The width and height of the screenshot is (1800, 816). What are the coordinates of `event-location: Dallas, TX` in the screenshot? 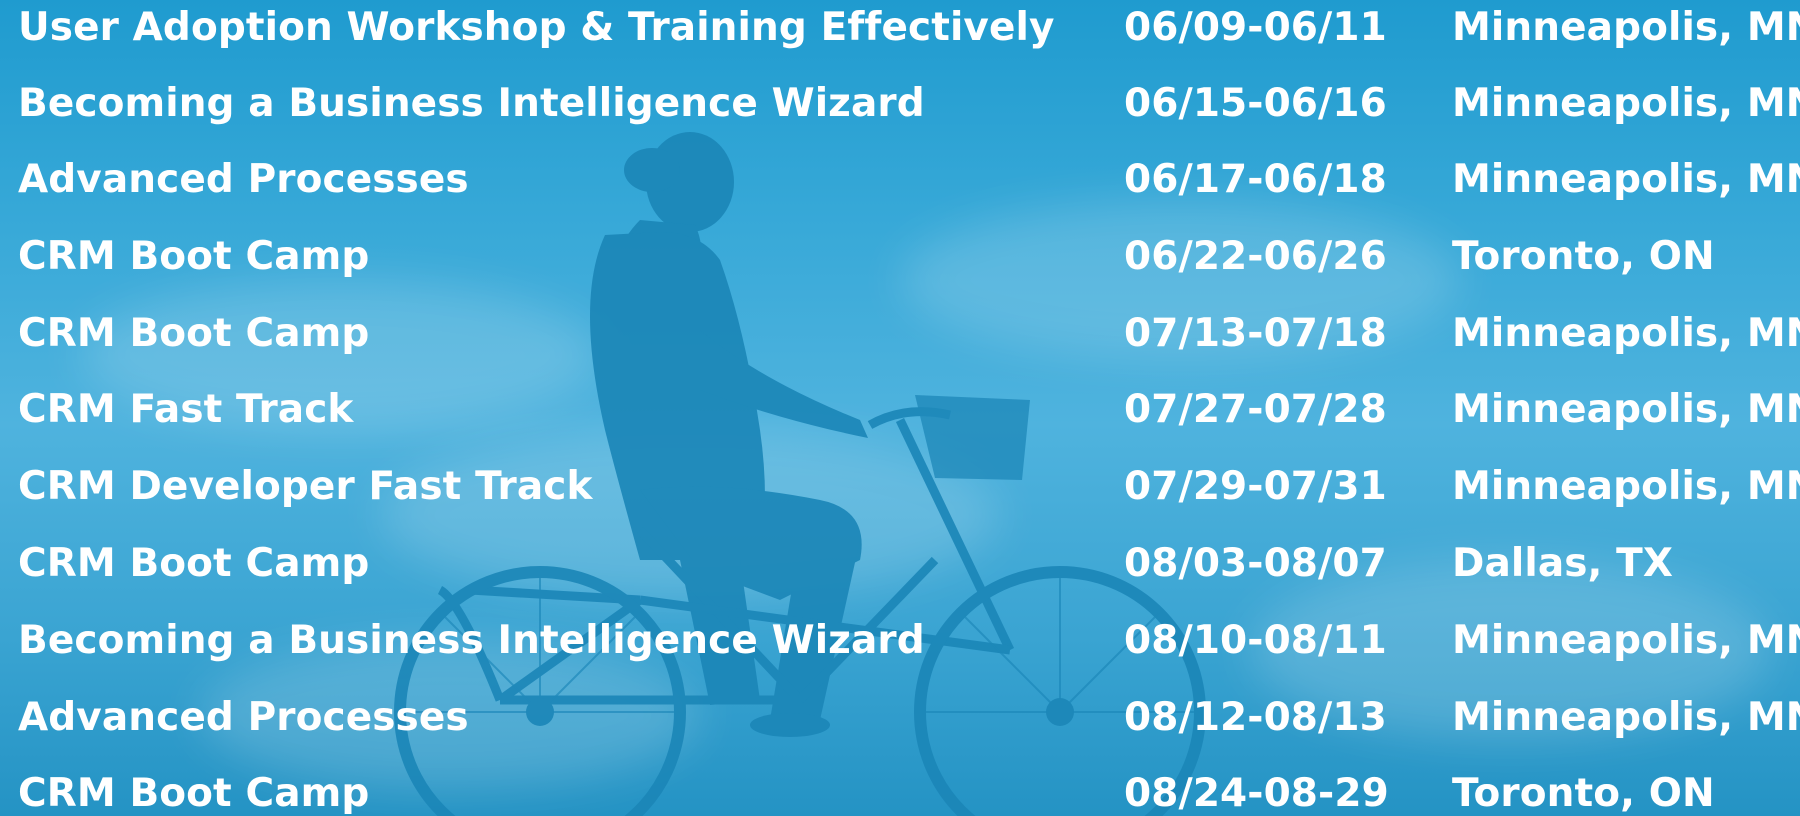 It's located at (1563, 563).